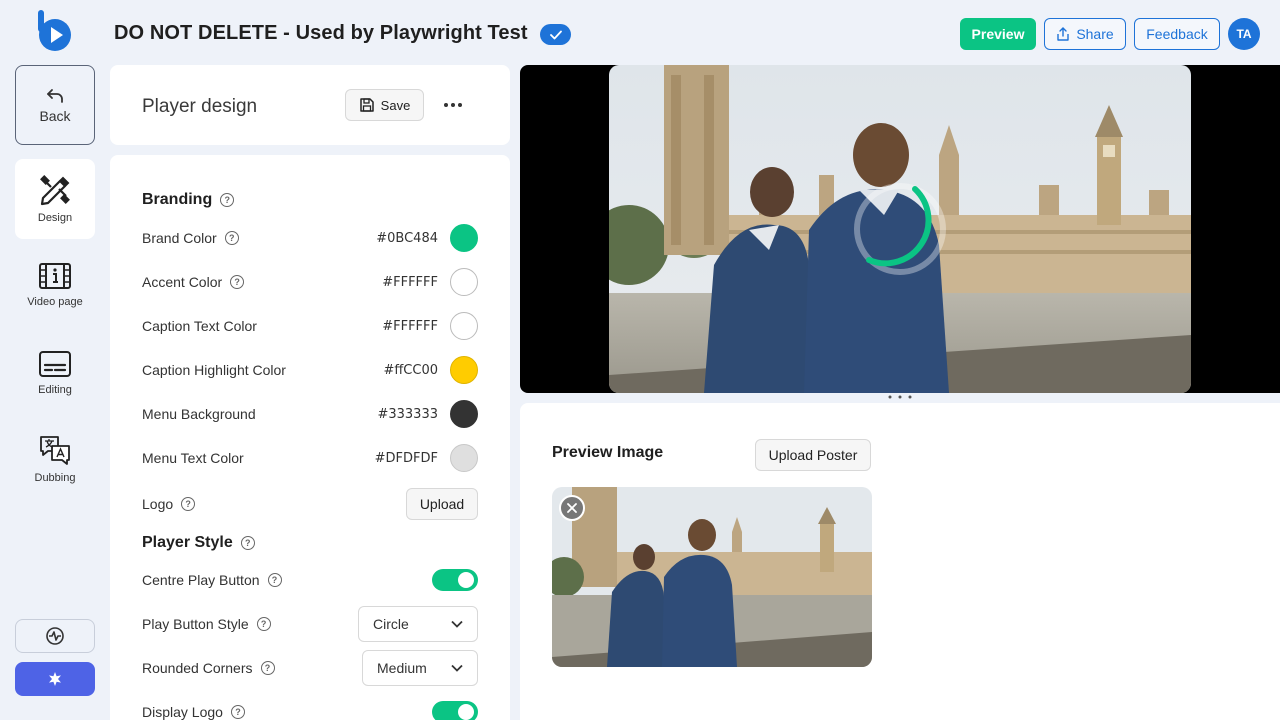  What do you see at coordinates (182, 282) in the screenshot?
I see `color-label: Accent Color` at bounding box center [182, 282].